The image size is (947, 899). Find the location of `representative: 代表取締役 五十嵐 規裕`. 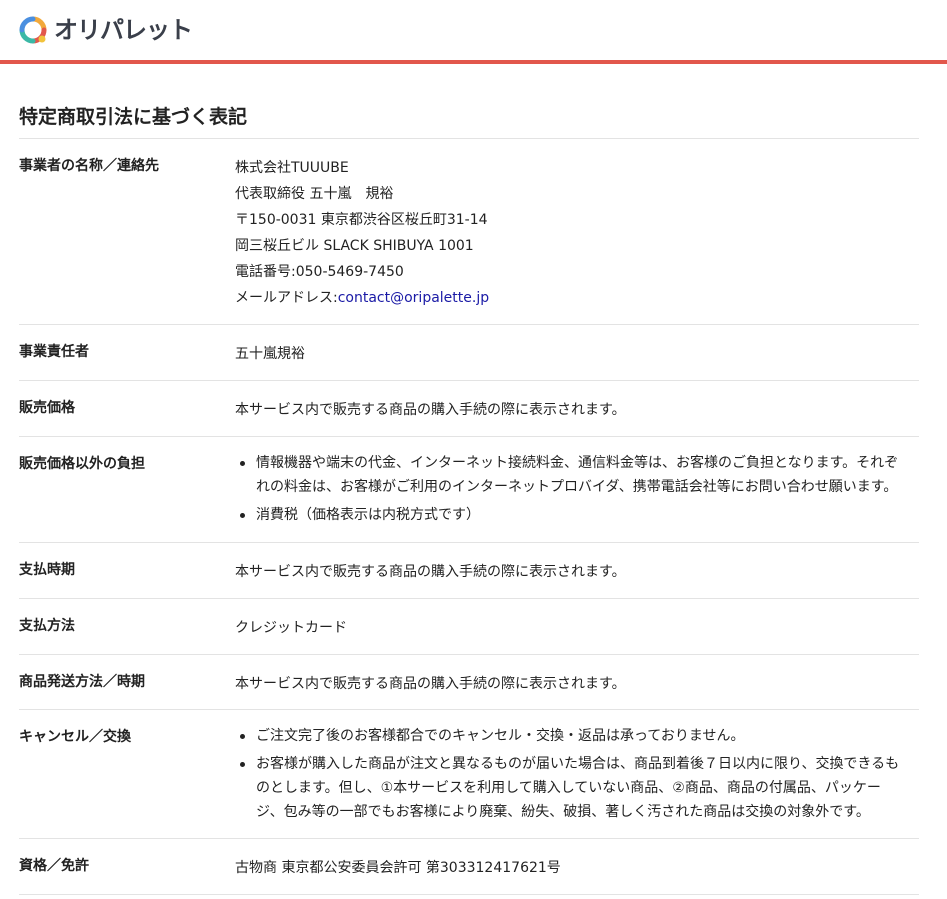

representative: 代表取締役 五十嵐 規裕 is located at coordinates (314, 194).